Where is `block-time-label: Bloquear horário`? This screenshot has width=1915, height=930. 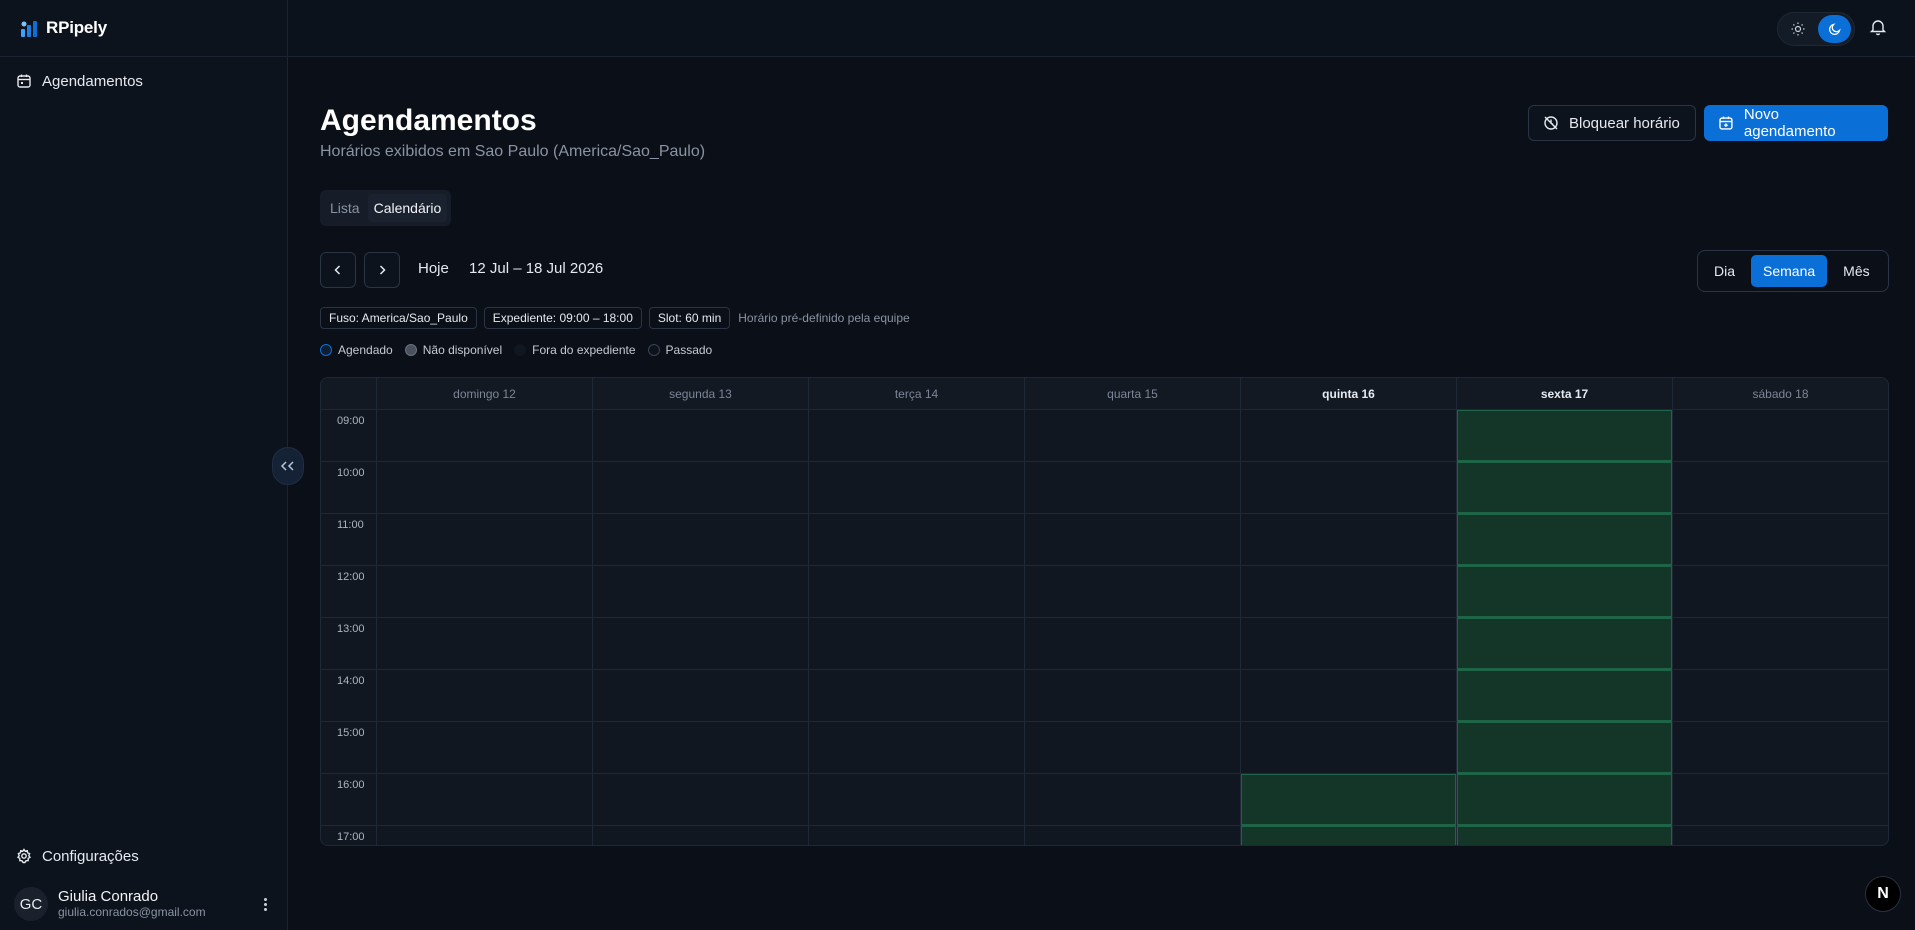 block-time-label: Bloquear horário is located at coordinates (1624, 123).